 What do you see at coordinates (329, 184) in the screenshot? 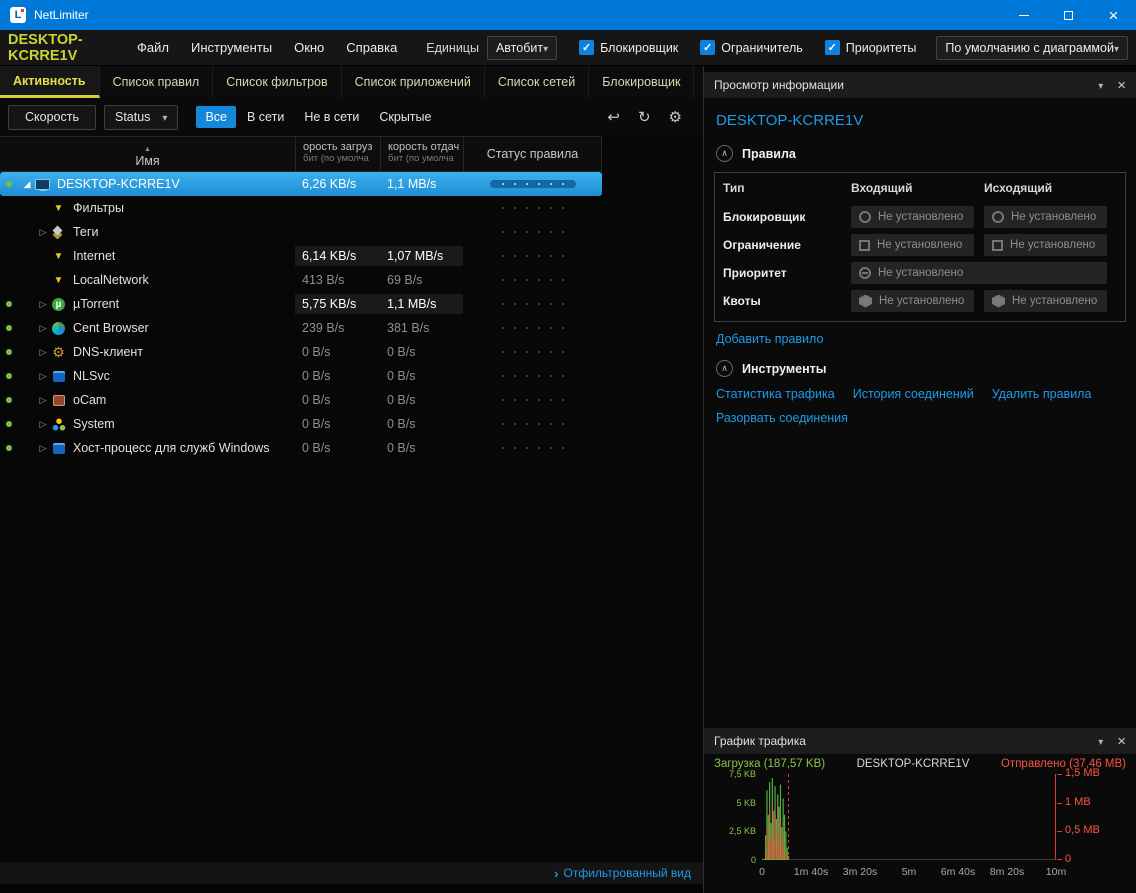
I see `download-speed-value: 6,26 KB/s` at bounding box center [329, 184].